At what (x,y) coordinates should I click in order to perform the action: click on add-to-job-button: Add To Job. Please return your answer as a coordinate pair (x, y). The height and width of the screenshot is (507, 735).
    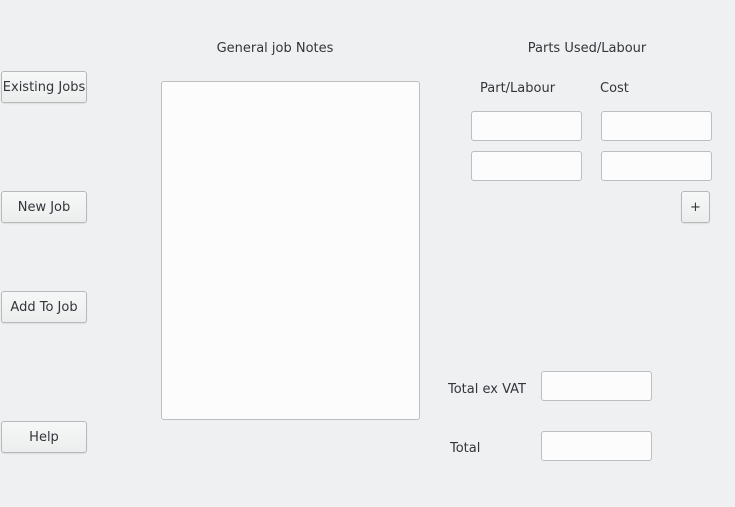
    Looking at the image, I should click on (44, 307).